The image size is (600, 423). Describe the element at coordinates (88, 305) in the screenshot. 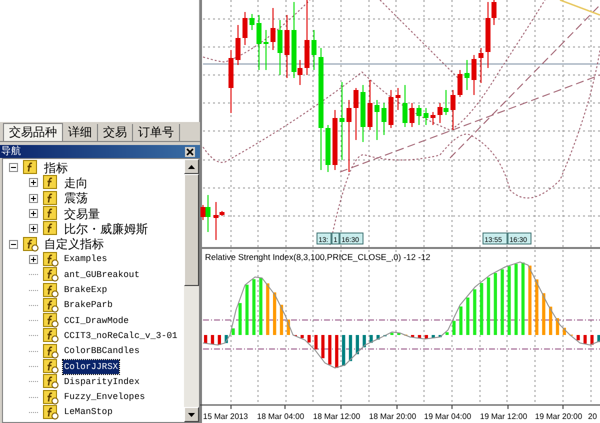

I see `tree-item: BrakeParb` at that location.